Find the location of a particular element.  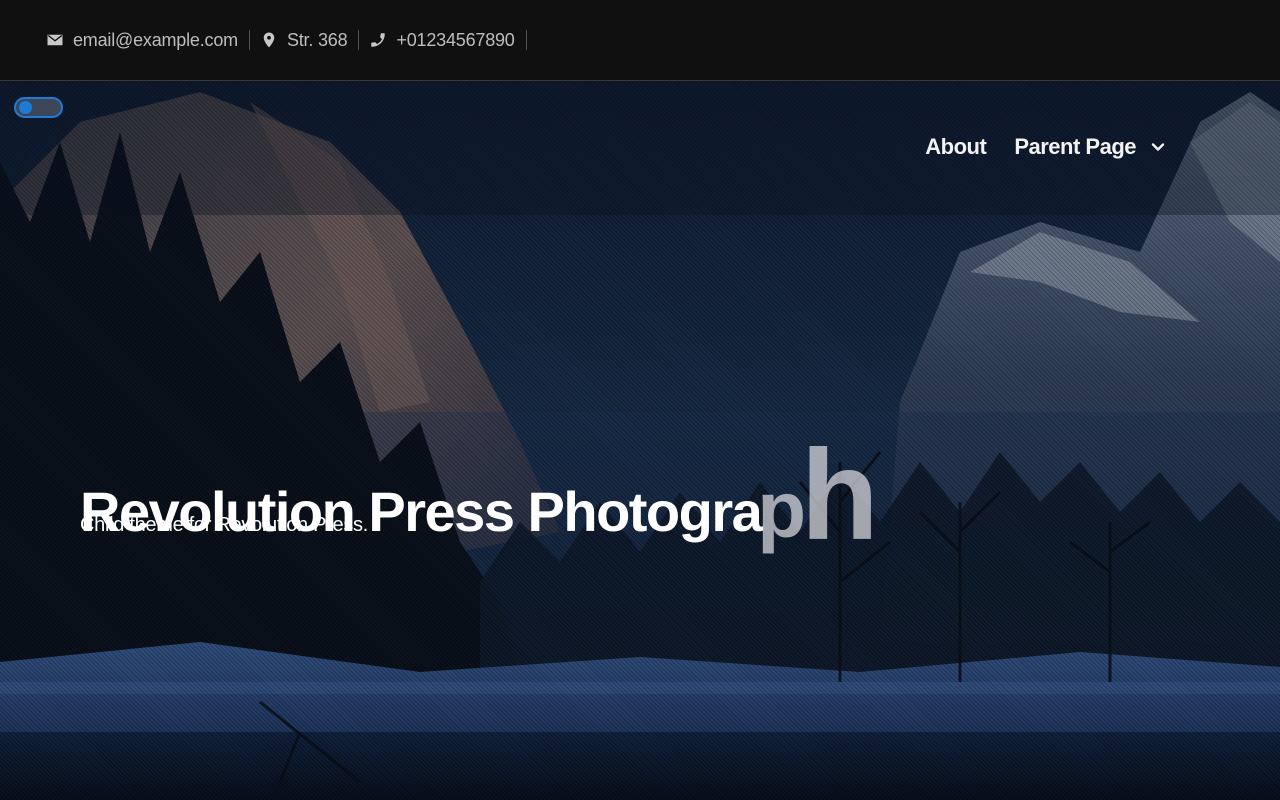

phone-link: +01234567890 is located at coordinates (448, 39).